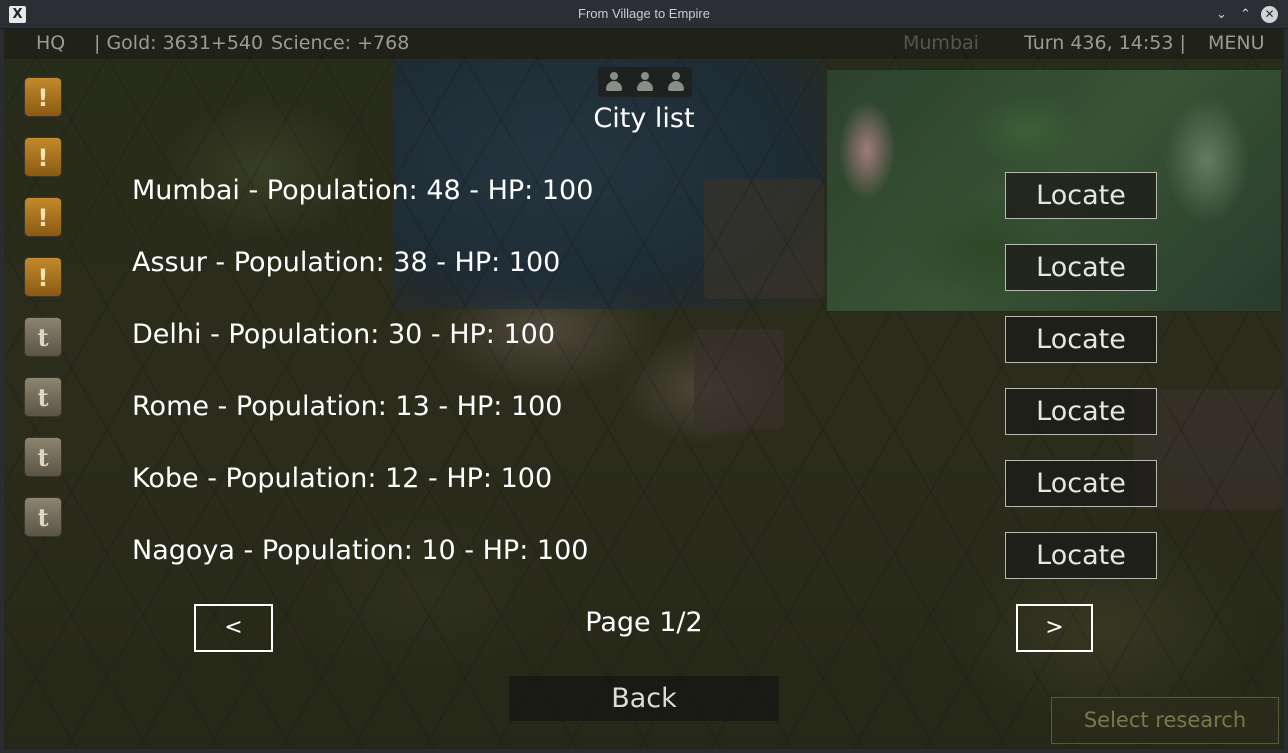 This screenshot has height=753, width=1288. Describe the element at coordinates (1105, 43) in the screenshot. I see `turn-display: Turn 436, 14:53 |` at that location.